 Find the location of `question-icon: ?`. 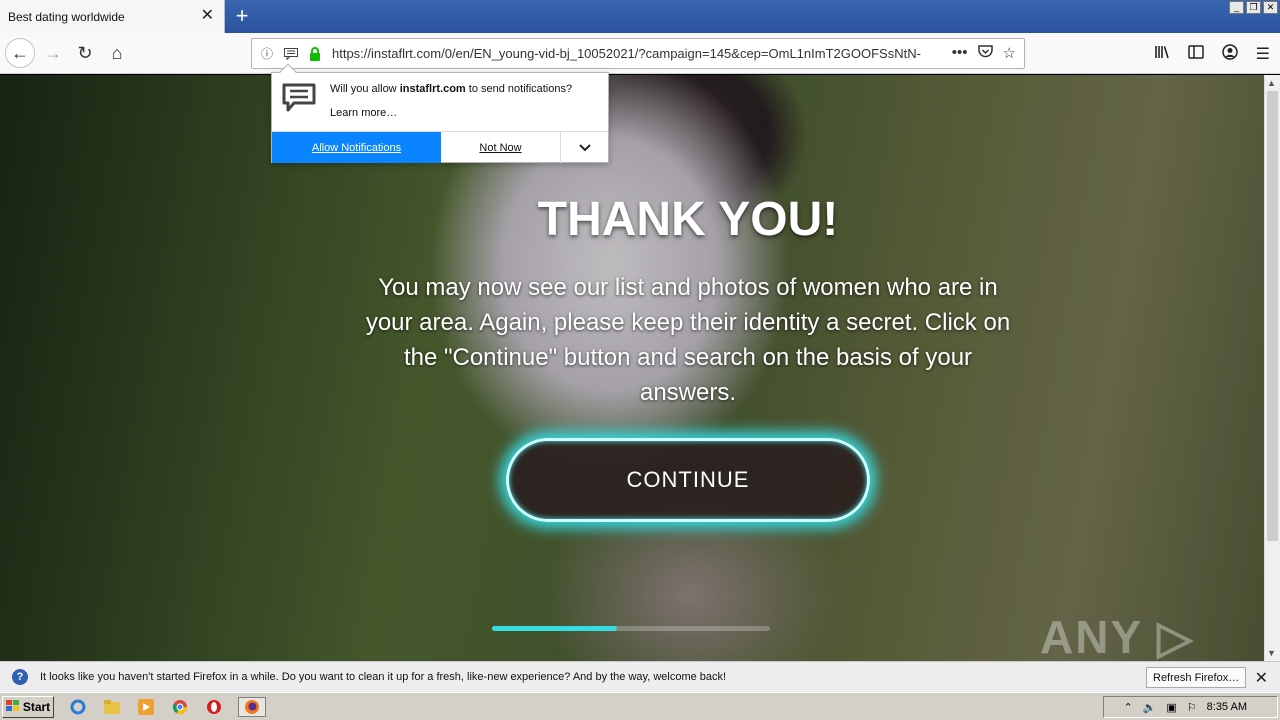

question-icon: ? is located at coordinates (20, 677).